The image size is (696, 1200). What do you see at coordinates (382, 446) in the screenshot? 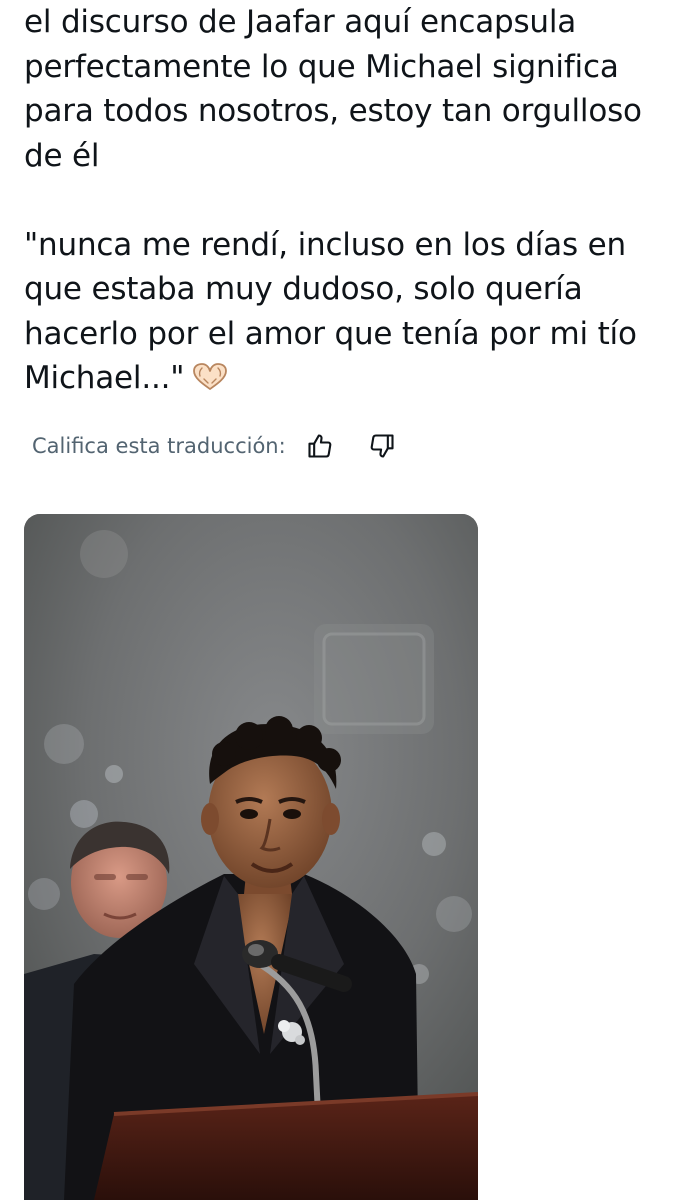
I see `thumbs-down-icon` at bounding box center [382, 446].